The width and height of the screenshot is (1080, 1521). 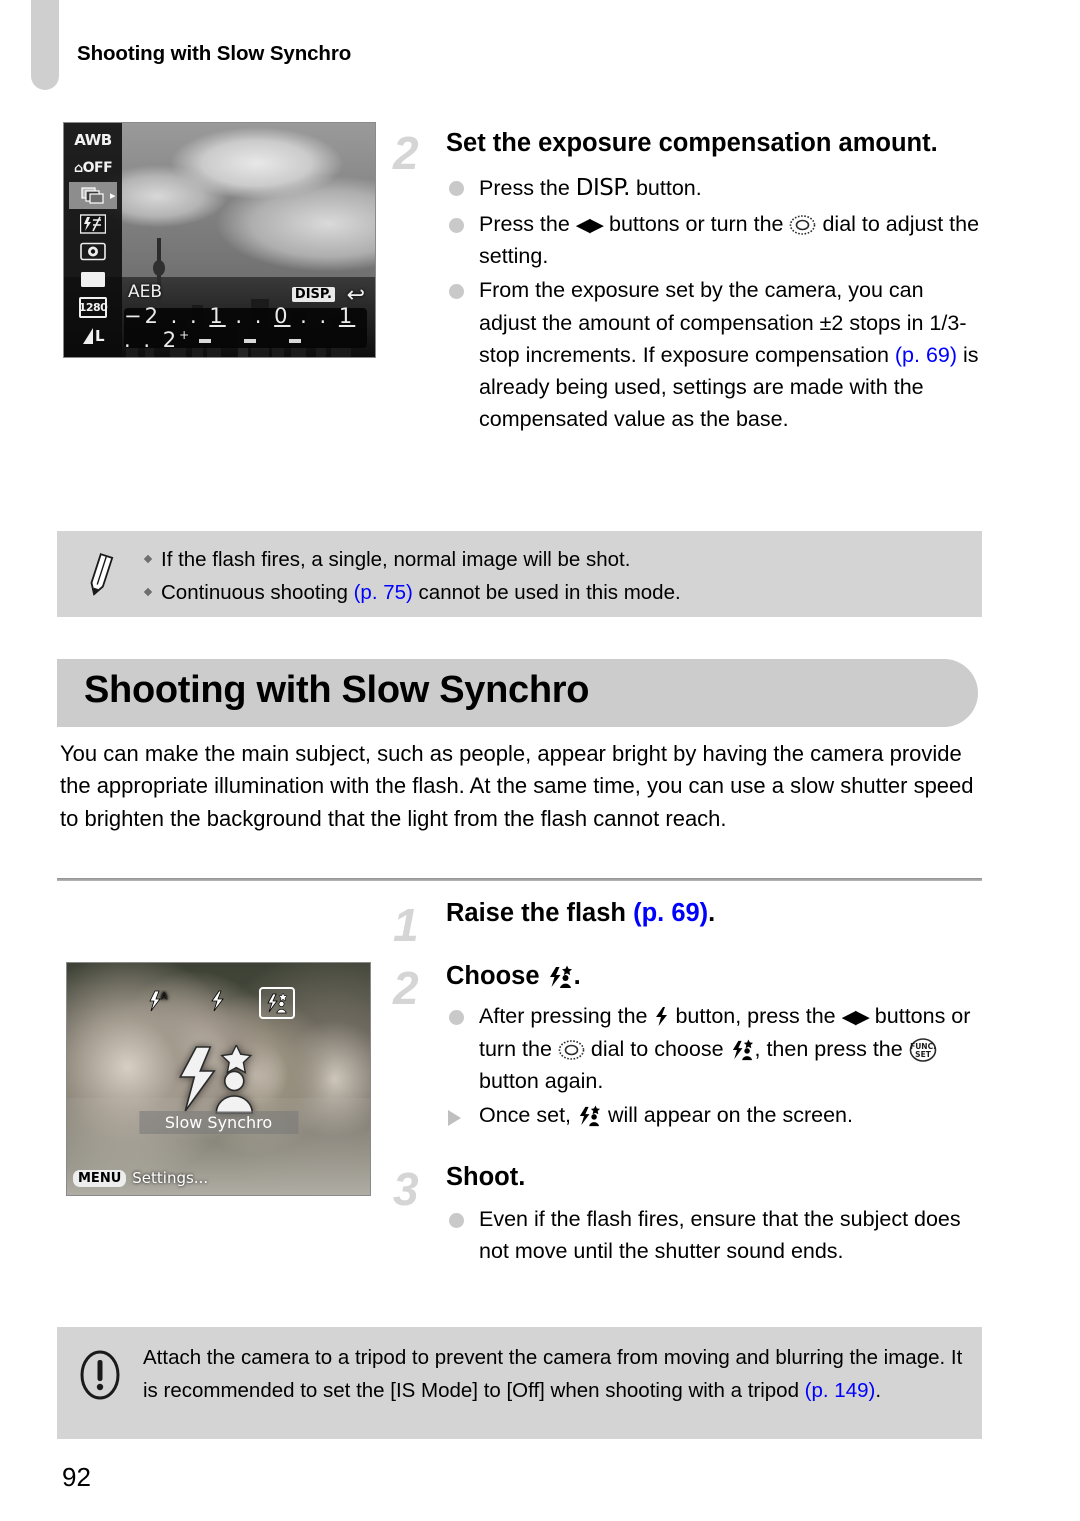 I want to click on aeb-label: AEB, so click(x=145, y=292).